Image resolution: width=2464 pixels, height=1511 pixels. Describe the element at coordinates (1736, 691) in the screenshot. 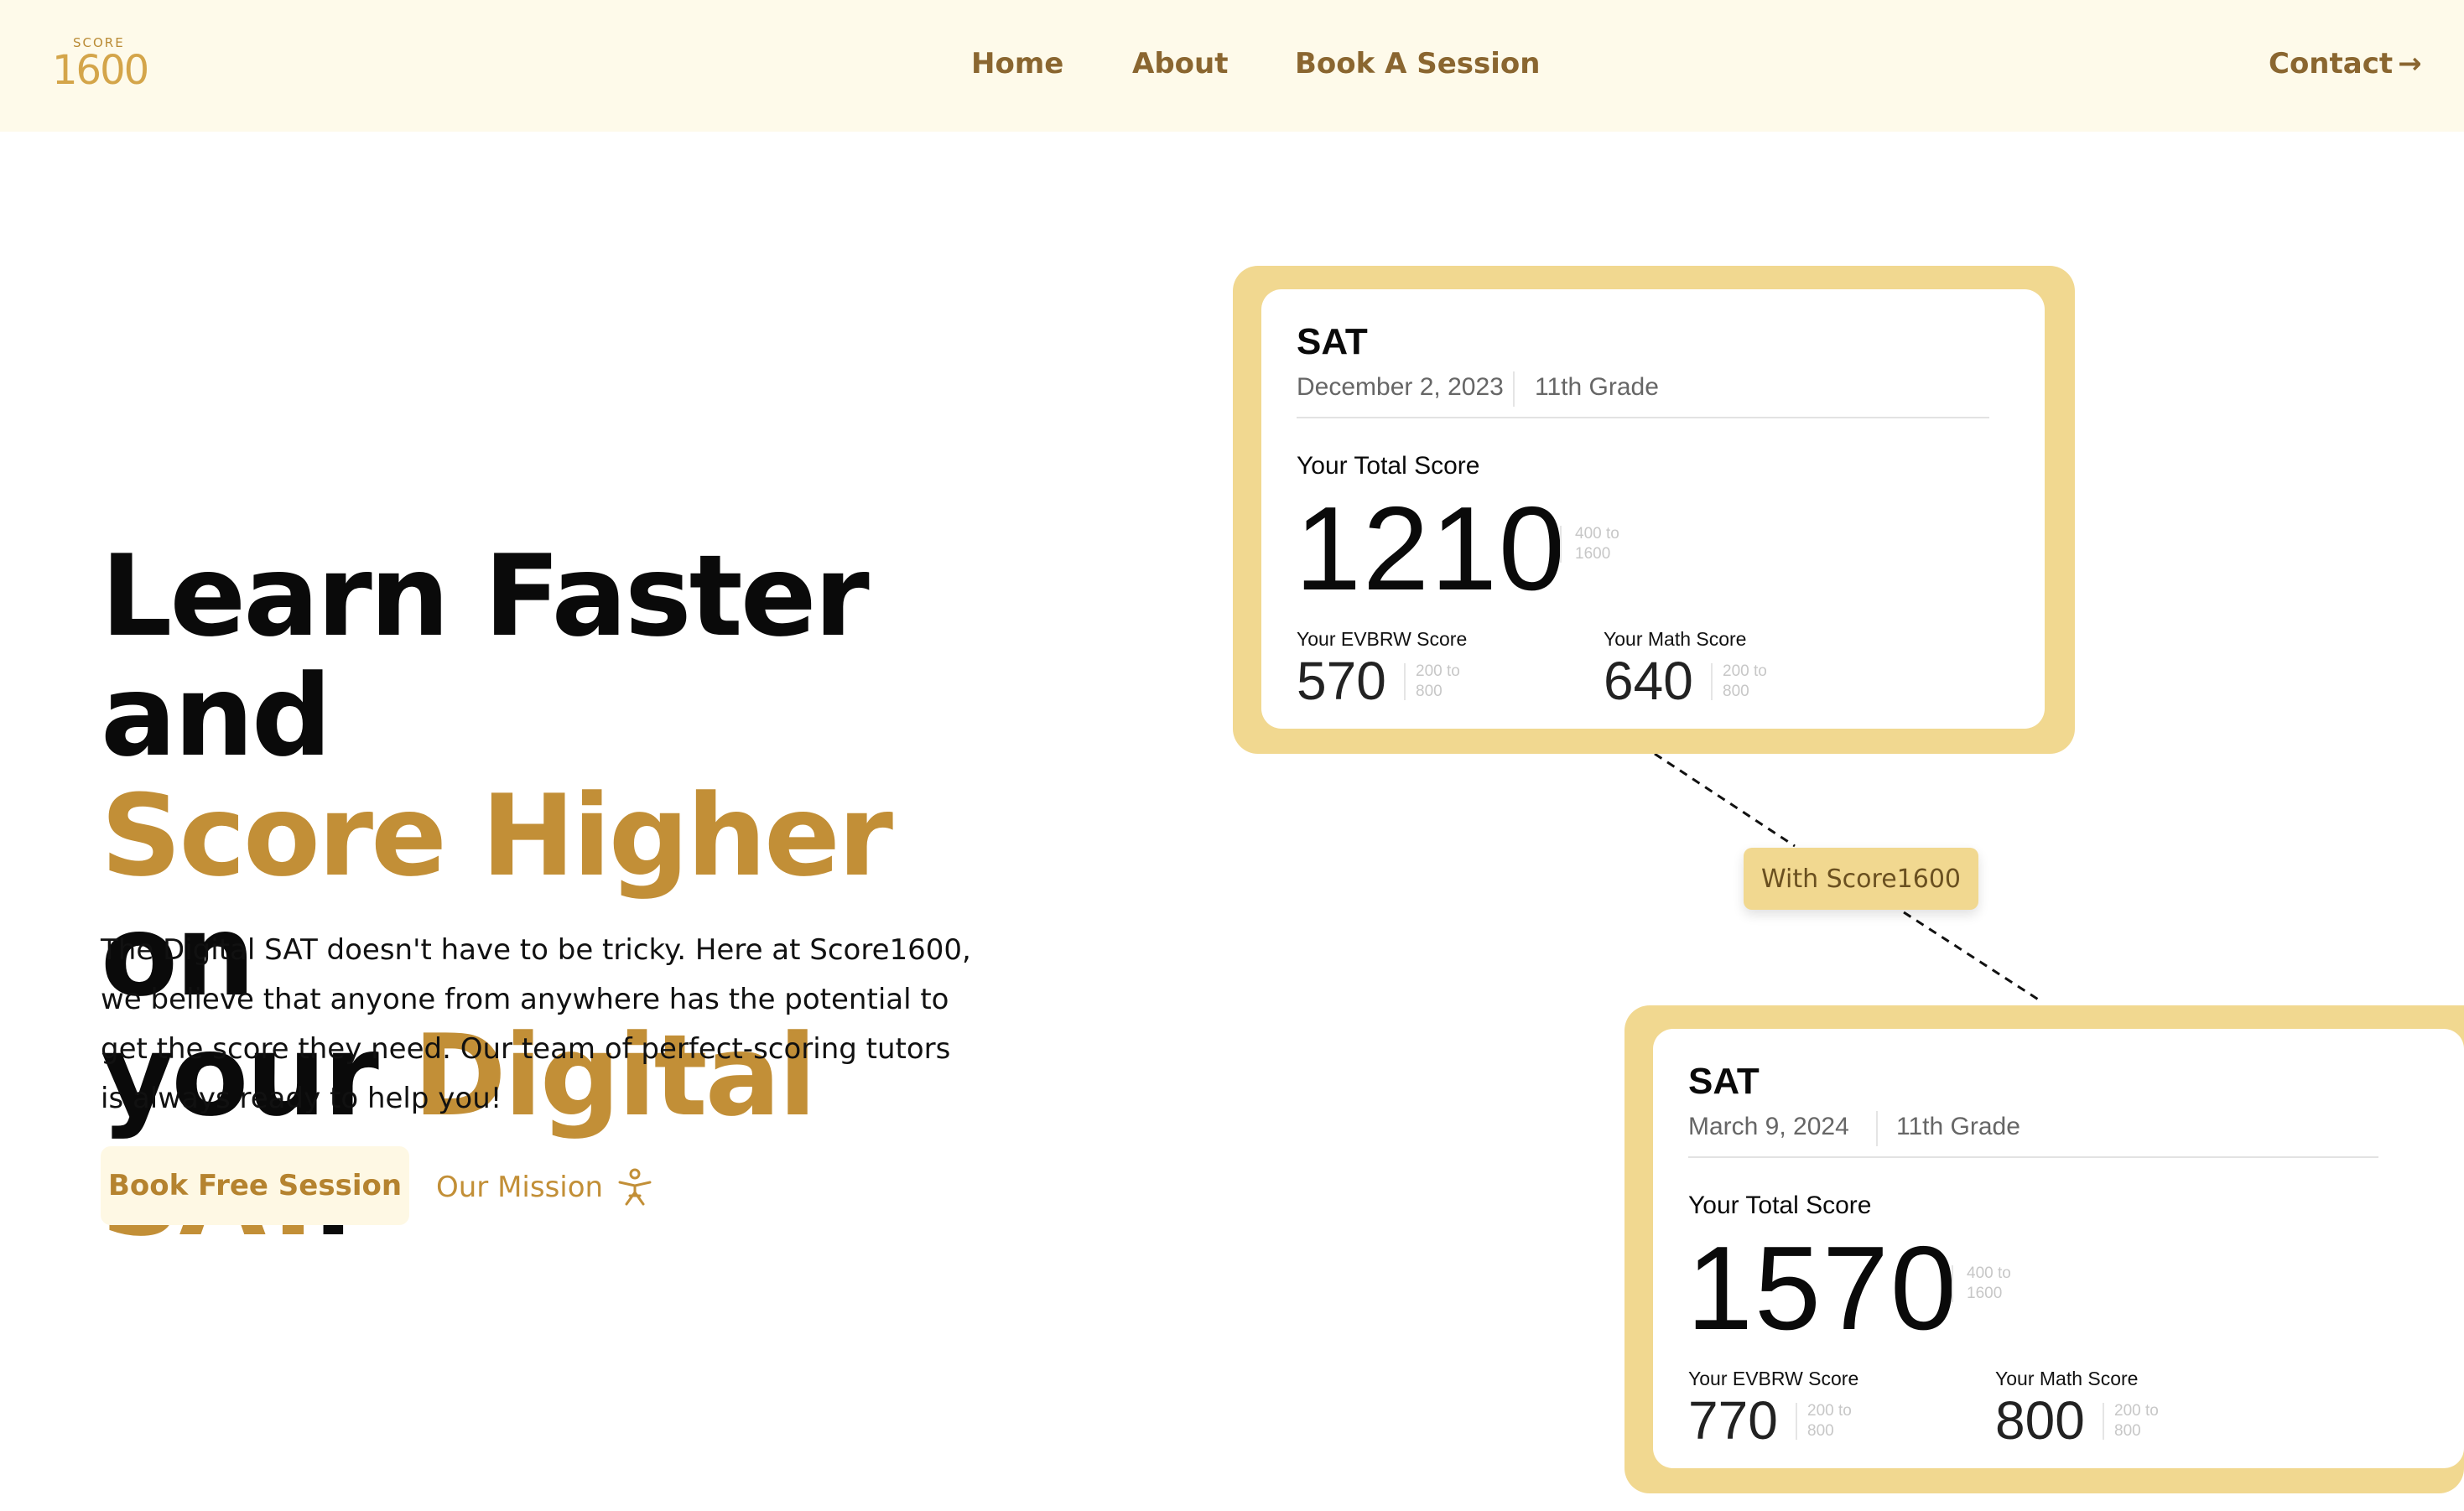

I see `card-before-math-range-line2: 800` at that location.